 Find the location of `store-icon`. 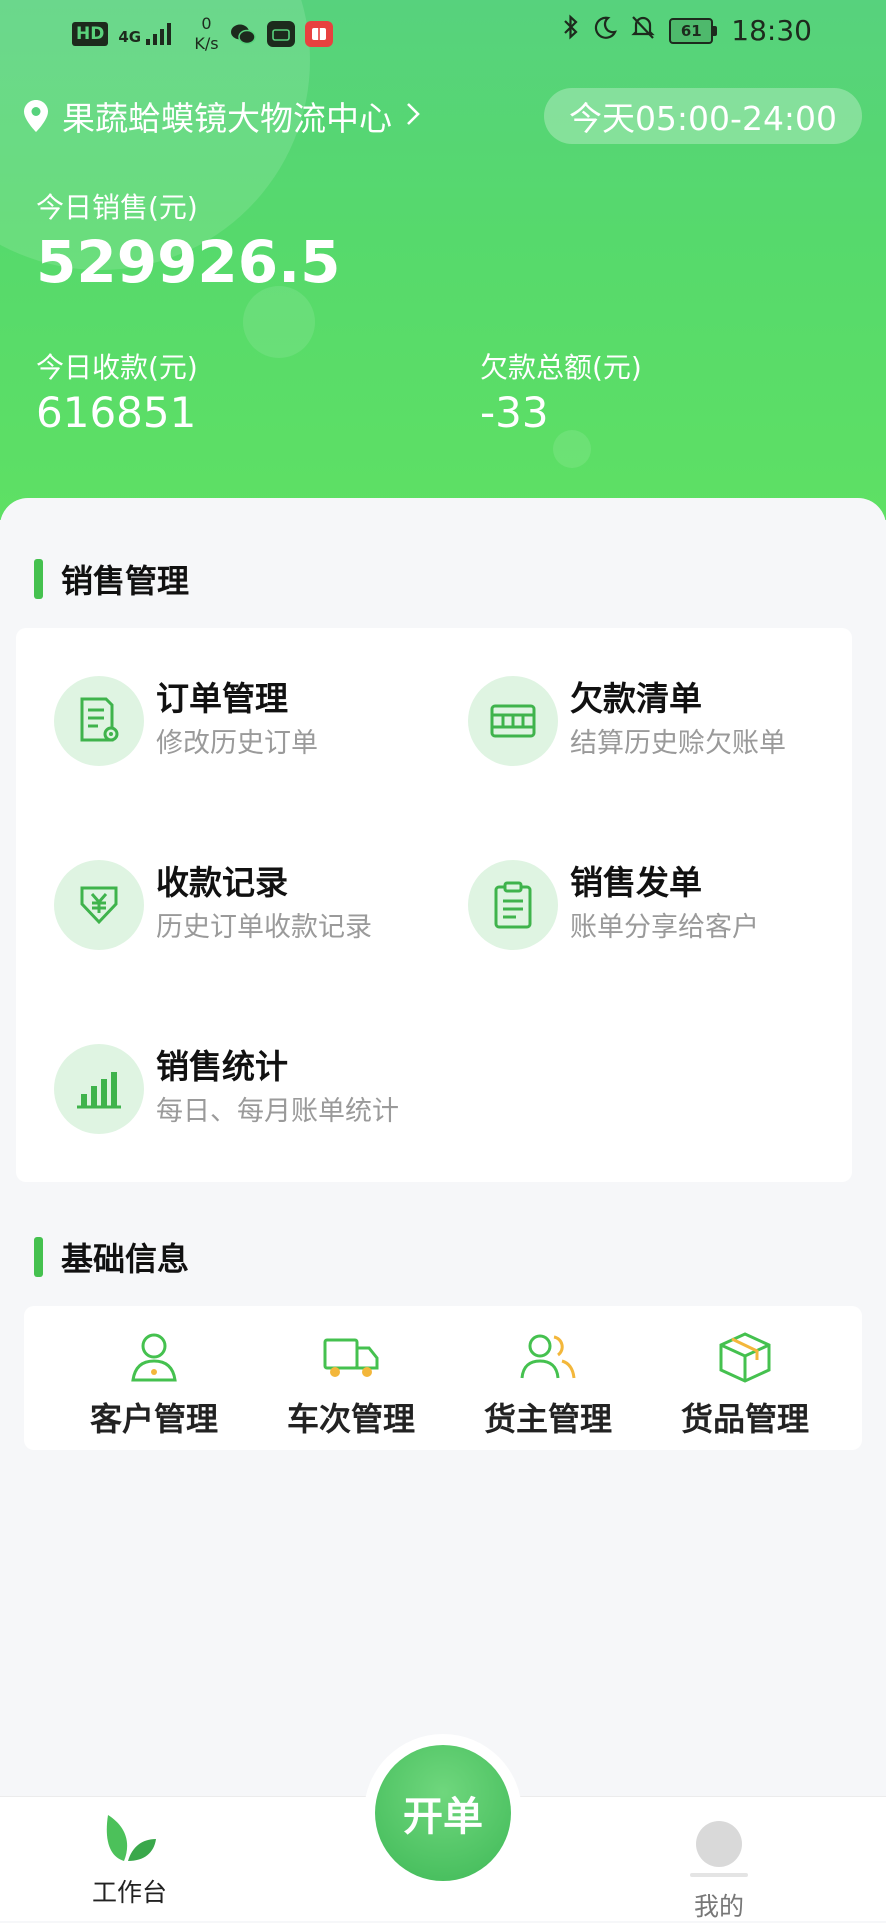

store-icon is located at coordinates (280, 34).